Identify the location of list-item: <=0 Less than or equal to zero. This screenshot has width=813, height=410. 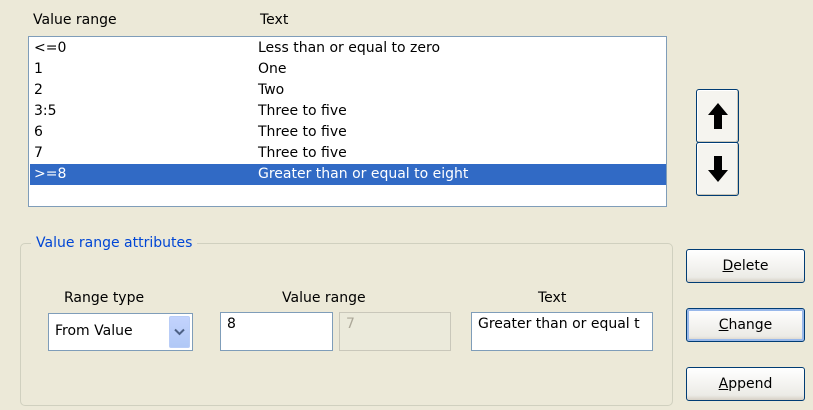
(348, 48).